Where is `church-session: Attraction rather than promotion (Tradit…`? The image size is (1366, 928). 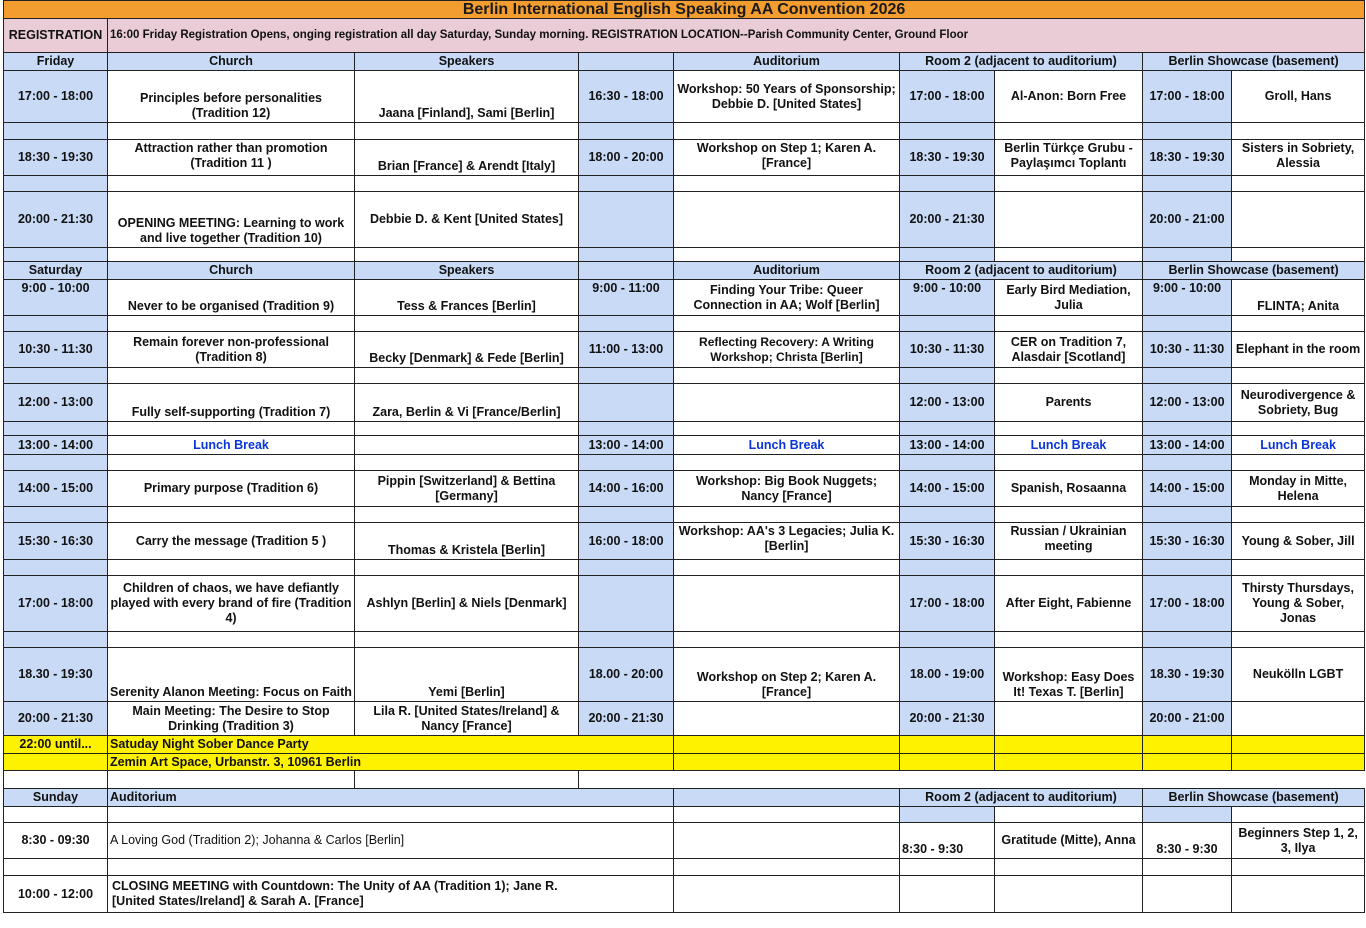
church-session: Attraction rather than promotion (Tradit… is located at coordinates (231, 157).